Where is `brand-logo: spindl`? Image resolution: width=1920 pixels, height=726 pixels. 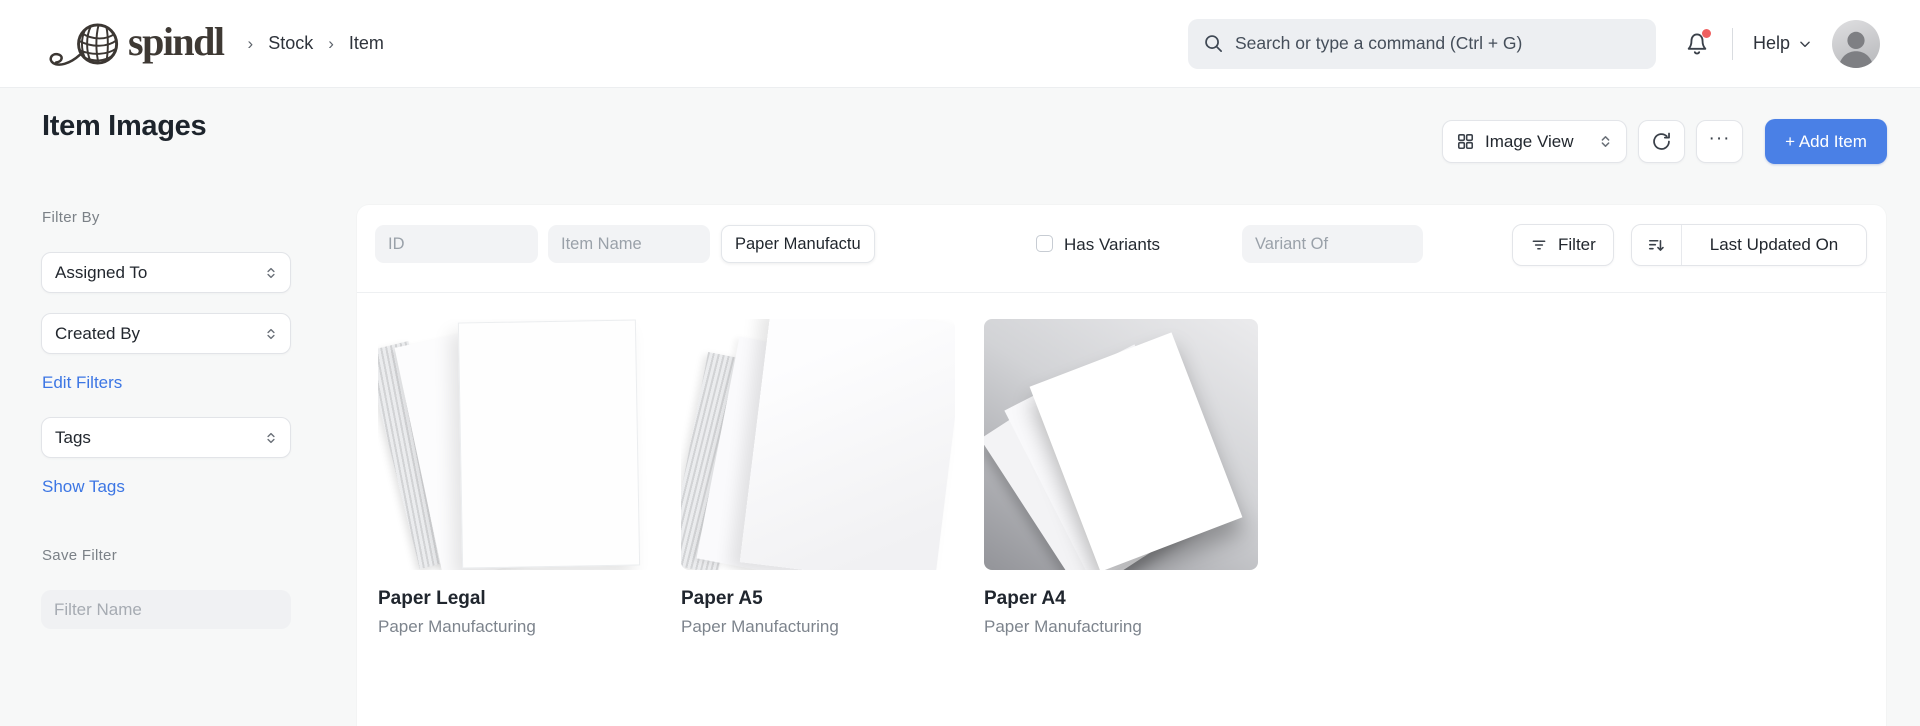
brand-logo: spindl is located at coordinates (132, 42).